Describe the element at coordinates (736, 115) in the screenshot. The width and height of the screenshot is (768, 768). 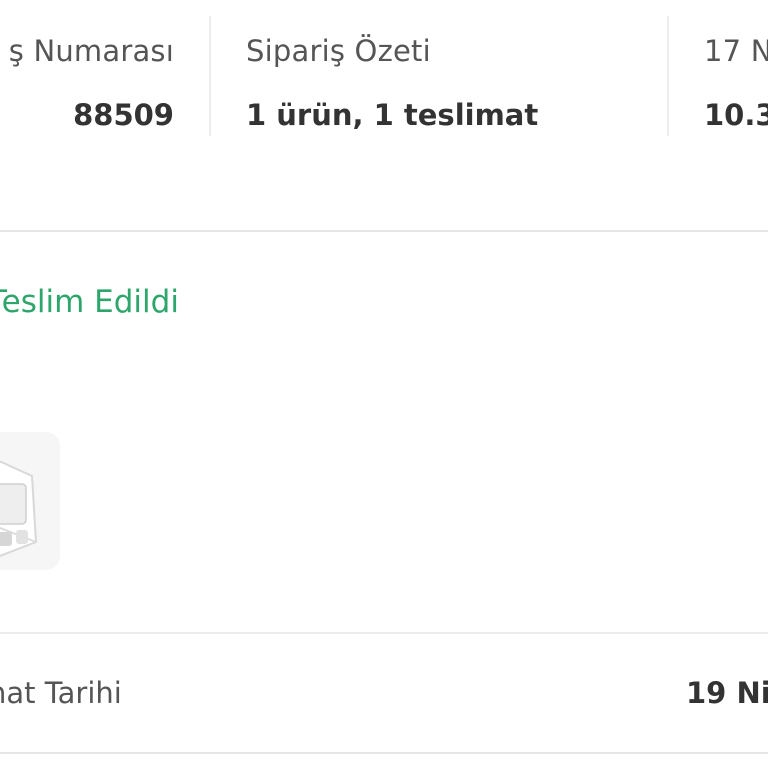
I see `order-total-value: 10.3` at that location.